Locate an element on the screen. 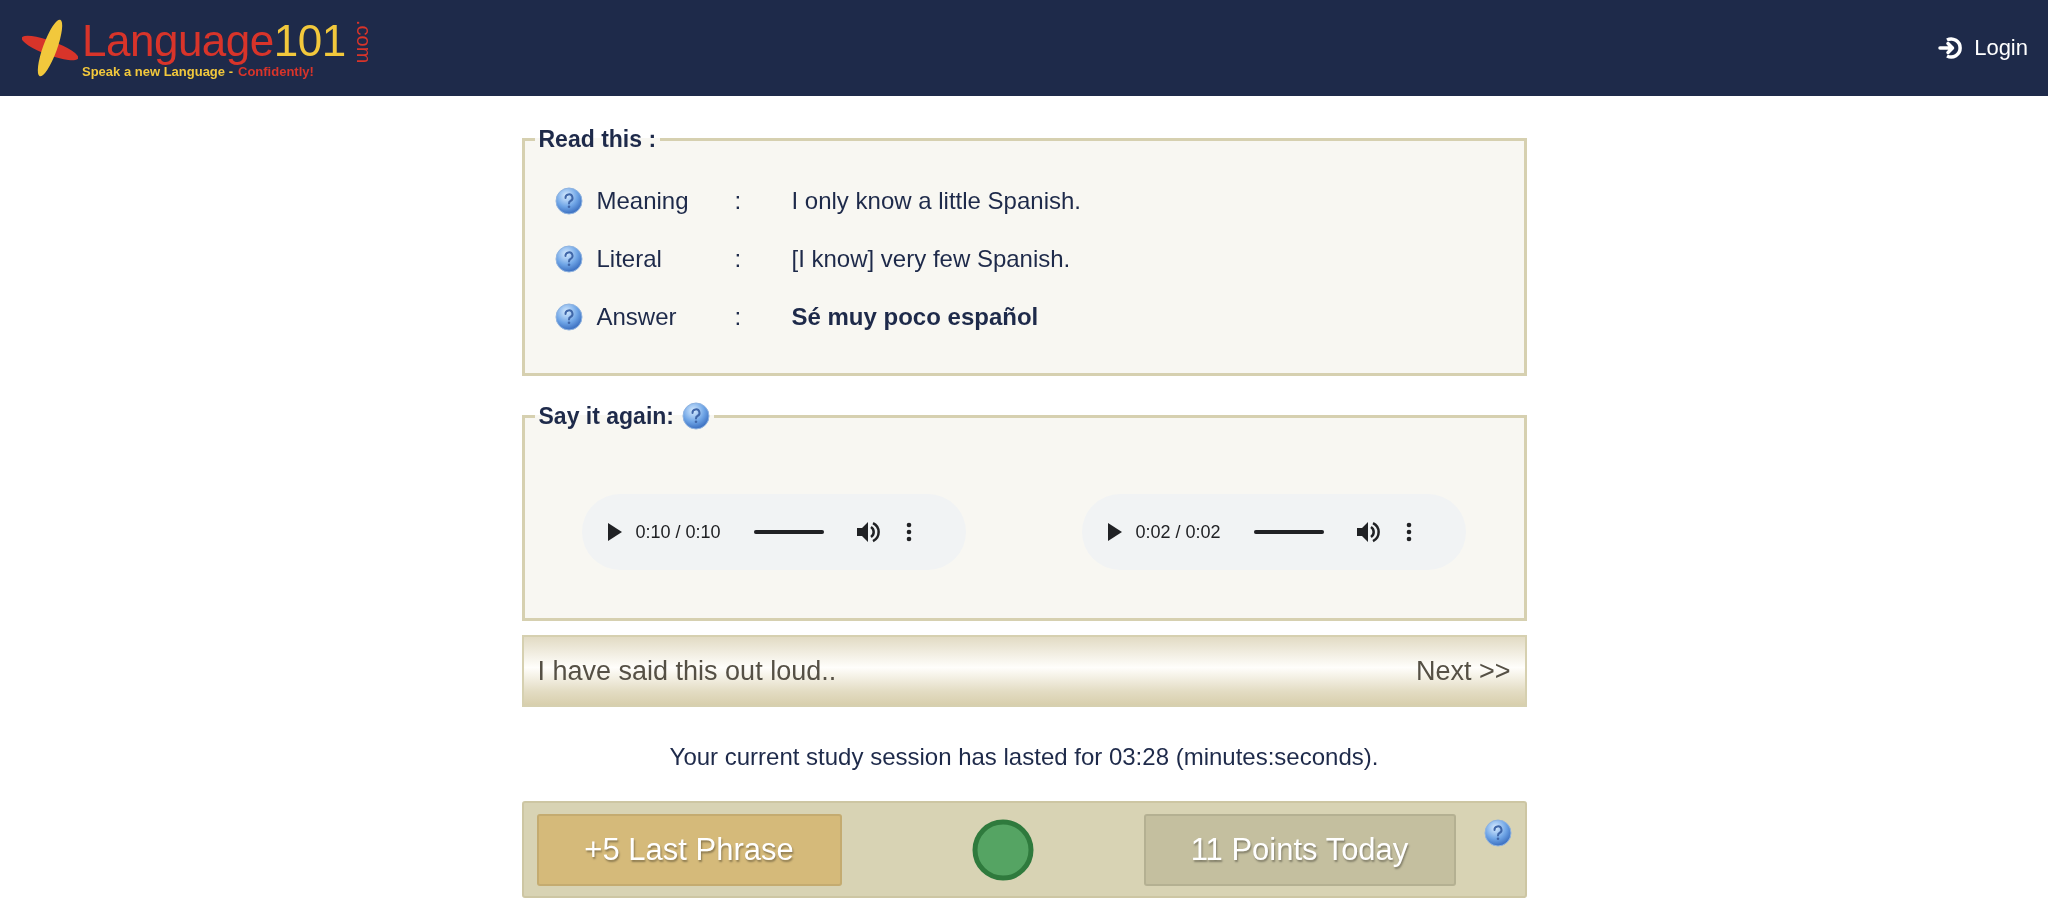 This screenshot has width=2048, height=918. next-label: Next >> is located at coordinates (1463, 671).